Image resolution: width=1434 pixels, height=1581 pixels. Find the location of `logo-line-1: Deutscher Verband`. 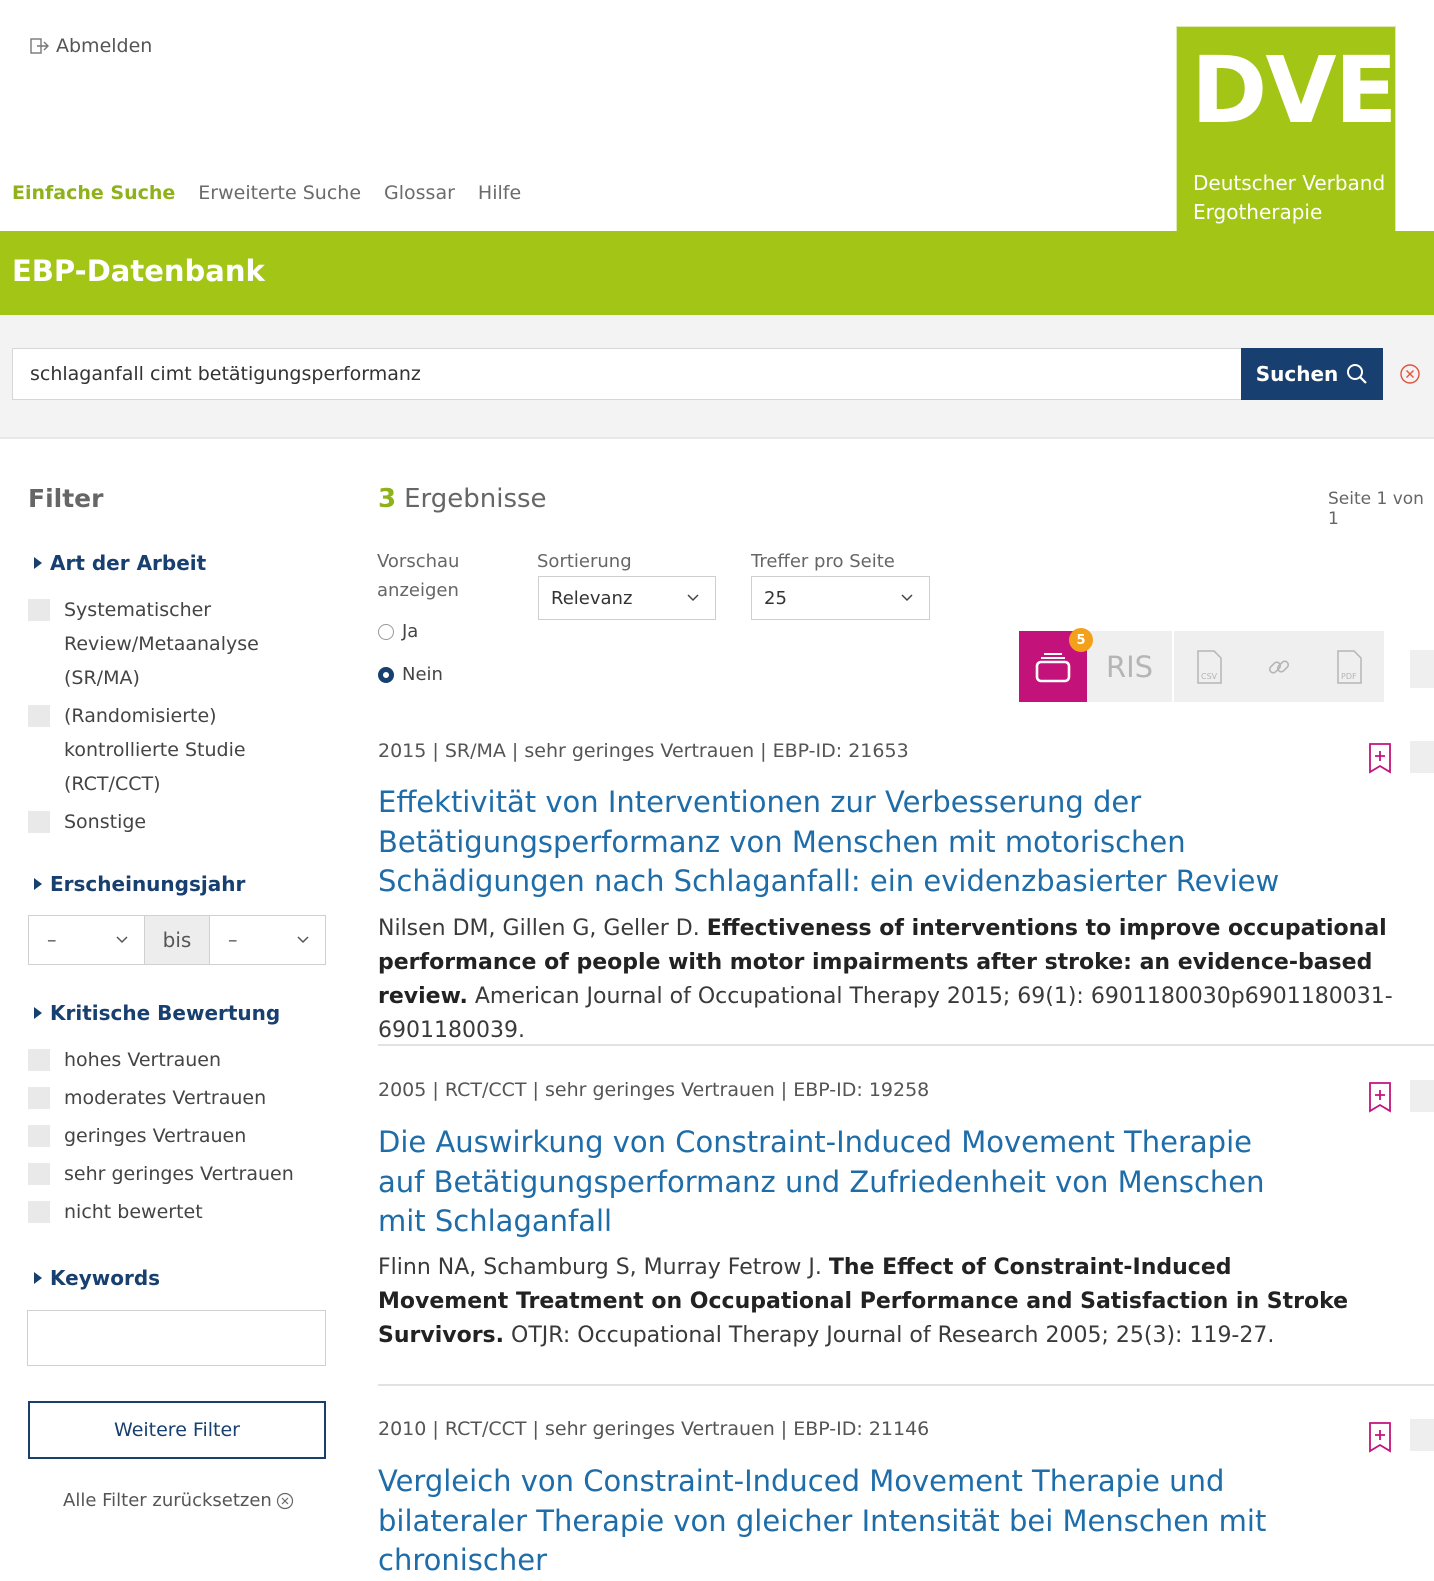

logo-line-1: Deutscher Verband is located at coordinates (1289, 183).